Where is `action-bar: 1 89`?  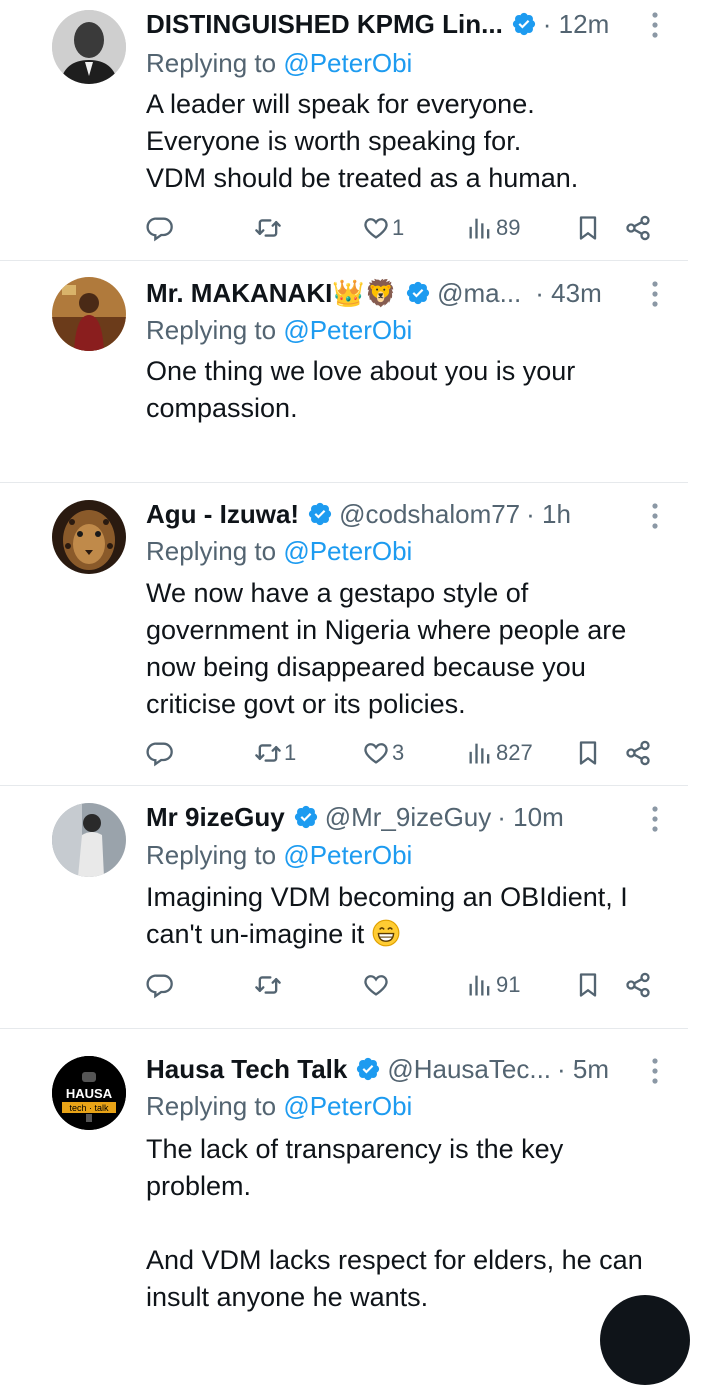
action-bar: 1 89 is located at coordinates (401, 228).